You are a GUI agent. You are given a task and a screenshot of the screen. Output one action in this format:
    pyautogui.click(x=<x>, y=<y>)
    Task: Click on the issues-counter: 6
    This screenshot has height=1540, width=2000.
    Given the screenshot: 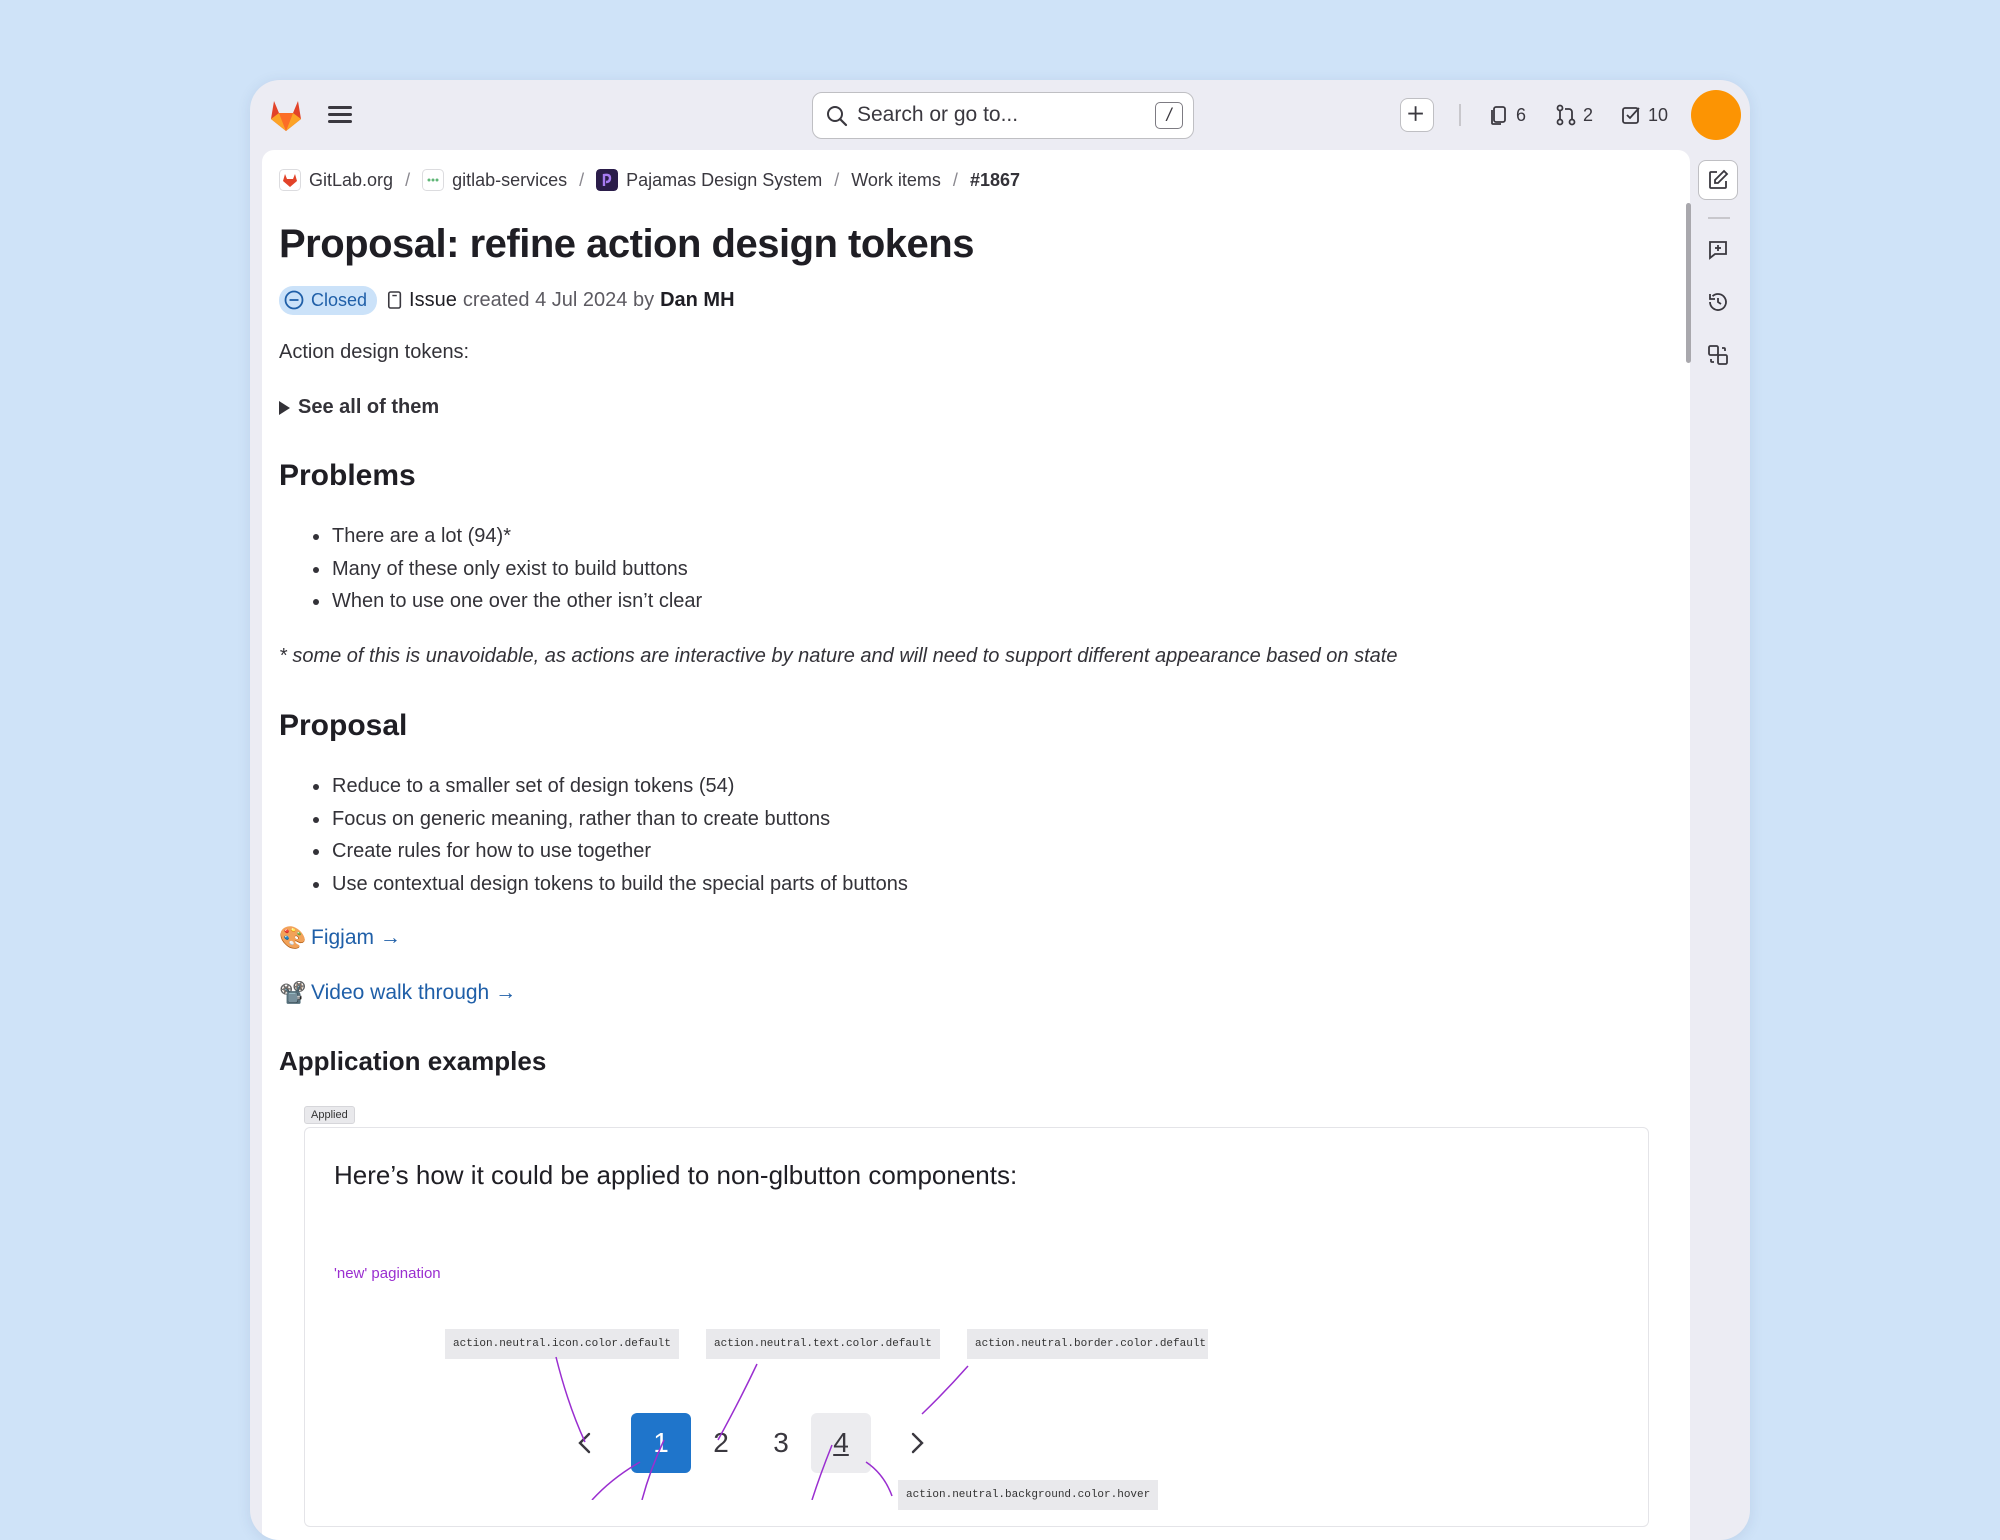 What is the action you would take?
    pyautogui.click(x=1507, y=115)
    